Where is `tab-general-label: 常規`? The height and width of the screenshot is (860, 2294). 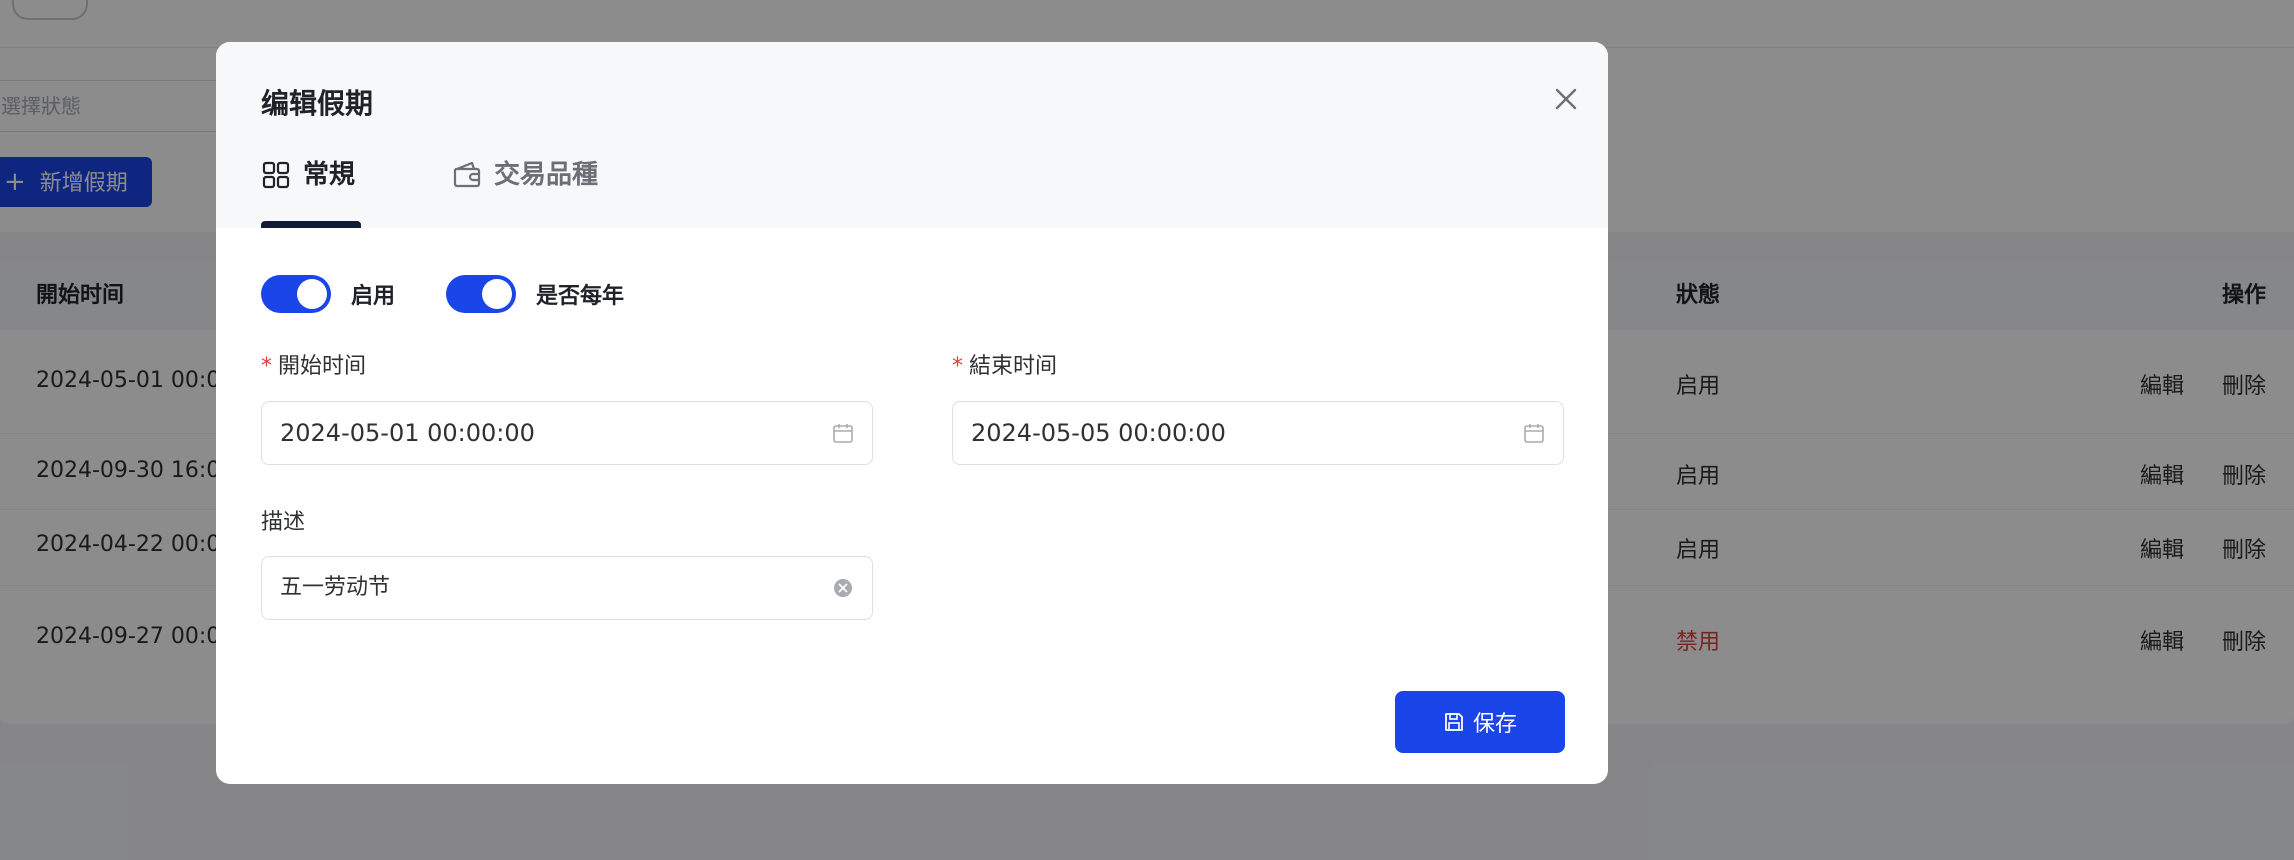 tab-general-label: 常規 is located at coordinates (329, 175).